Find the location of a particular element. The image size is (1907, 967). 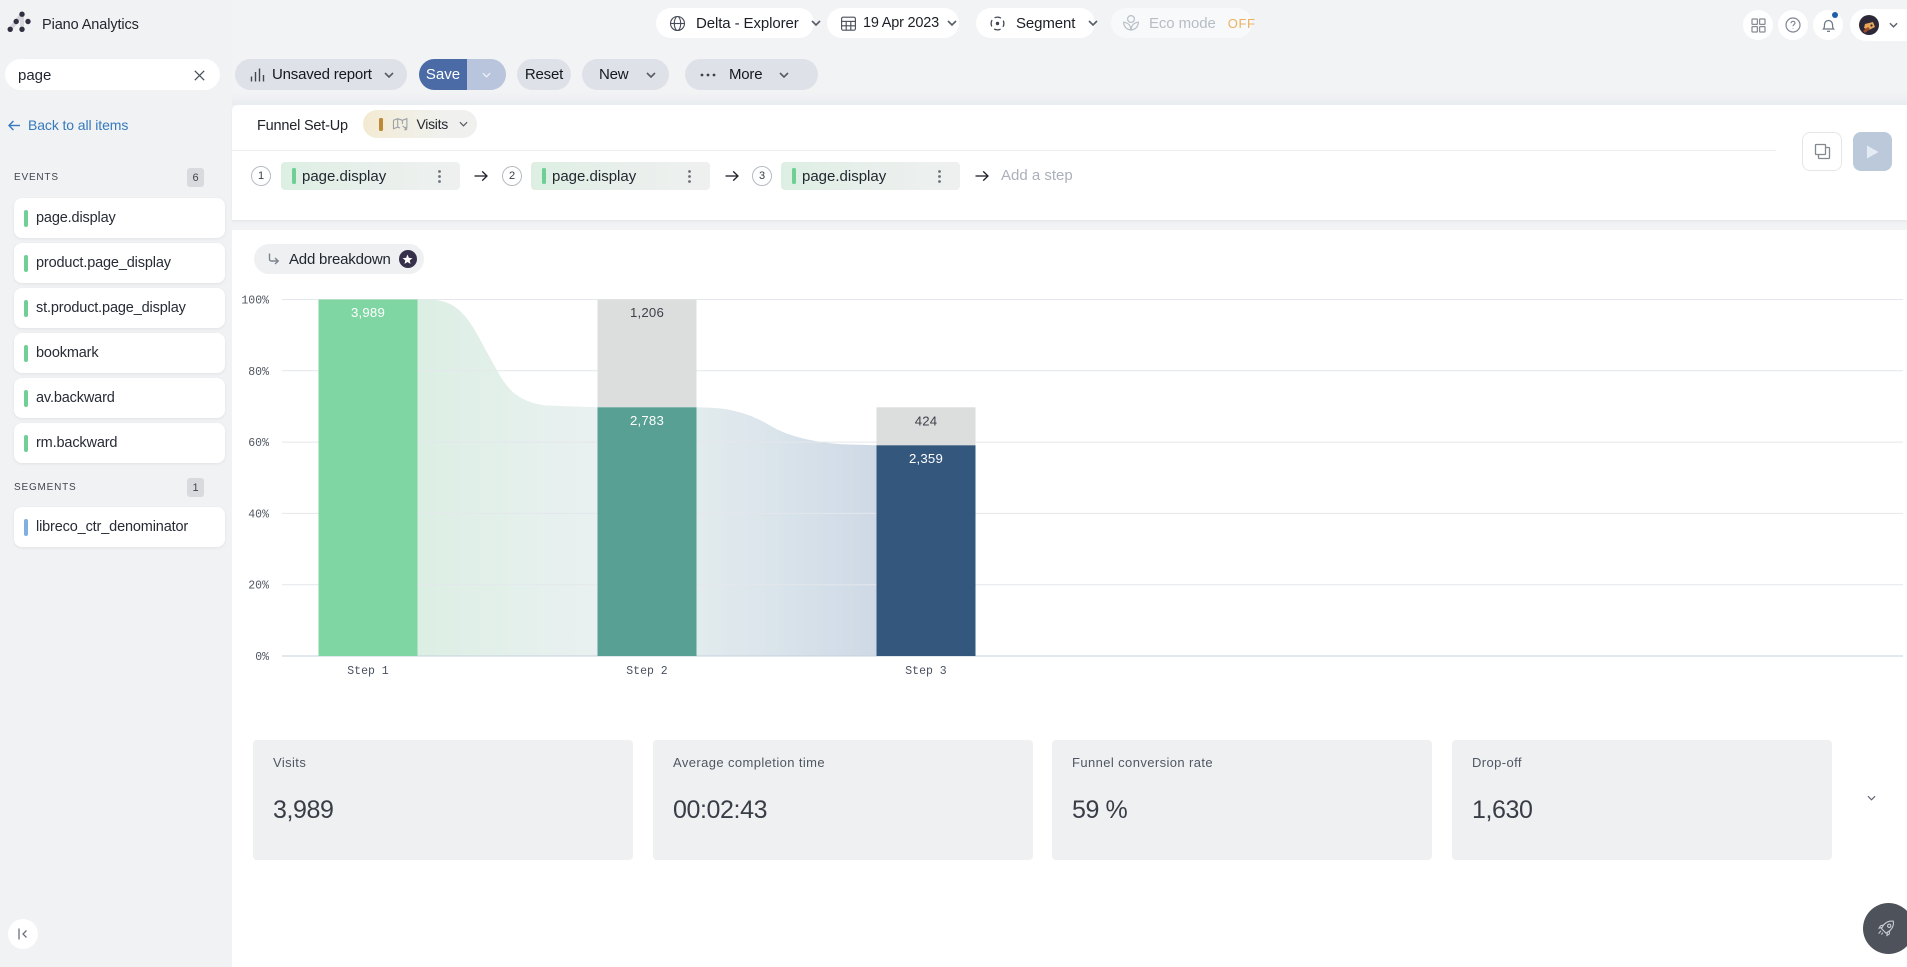

svg-text: 80% is located at coordinates (258, 372).